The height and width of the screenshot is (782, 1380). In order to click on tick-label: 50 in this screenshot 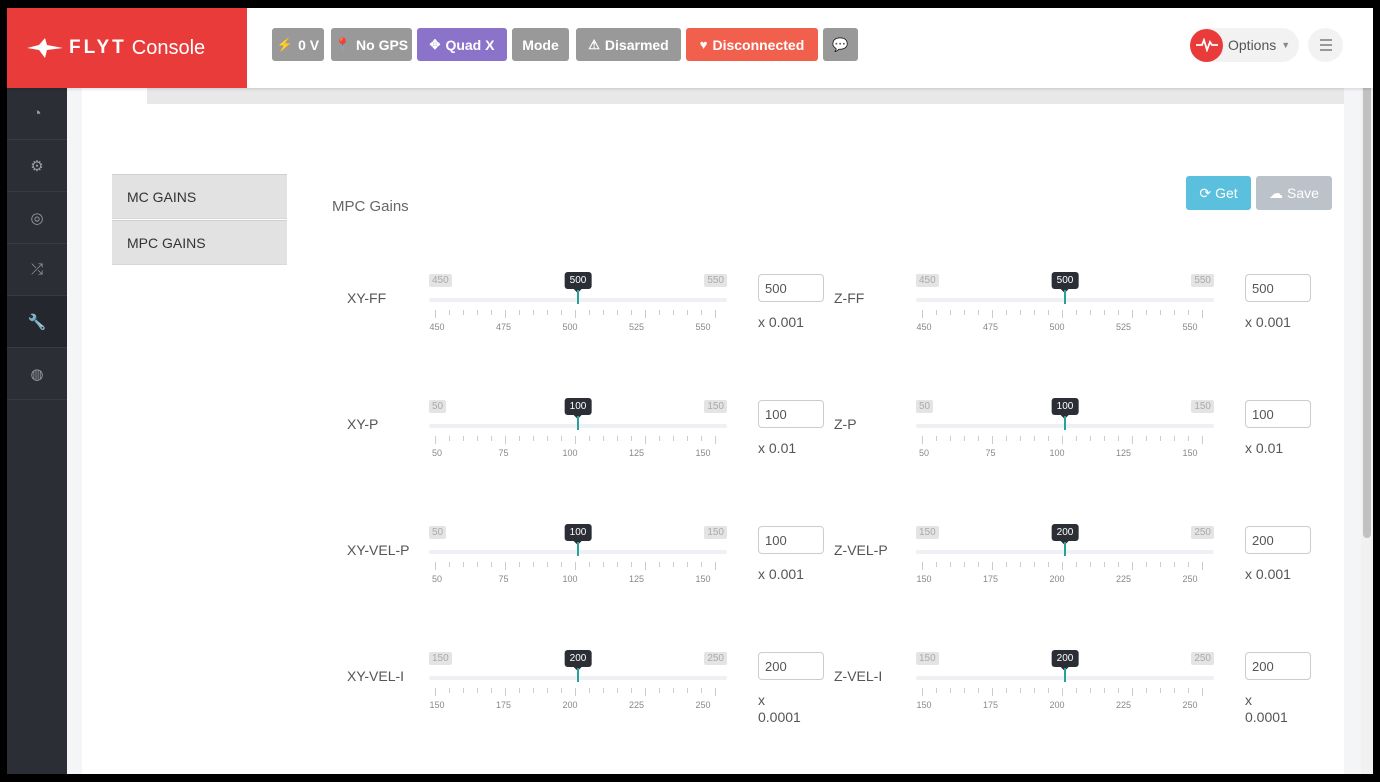, I will do `click(437, 579)`.